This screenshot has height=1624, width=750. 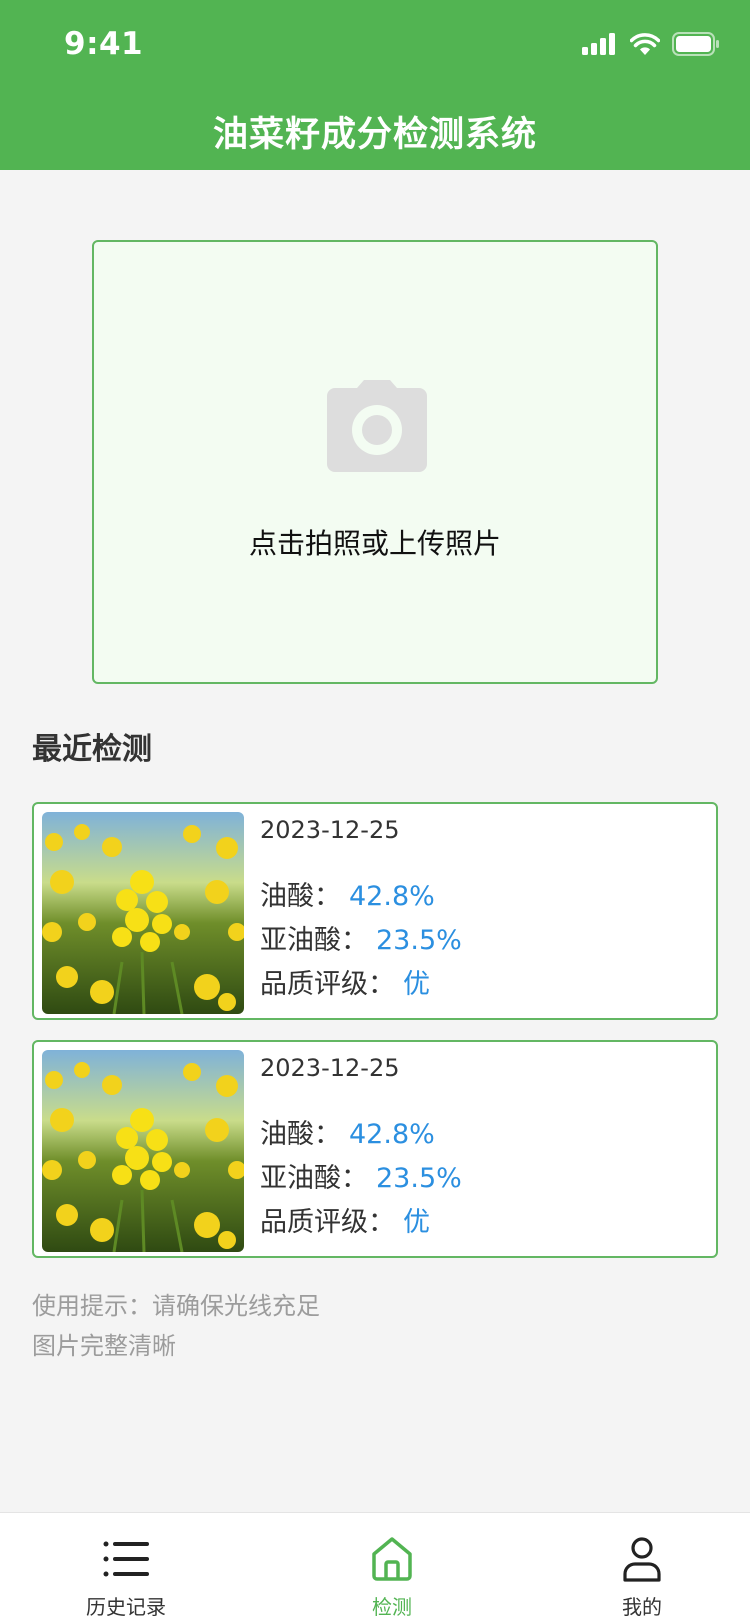 What do you see at coordinates (176, 1306) in the screenshot?
I see `tips-line-1: 使用提示：请确保光线充足` at bounding box center [176, 1306].